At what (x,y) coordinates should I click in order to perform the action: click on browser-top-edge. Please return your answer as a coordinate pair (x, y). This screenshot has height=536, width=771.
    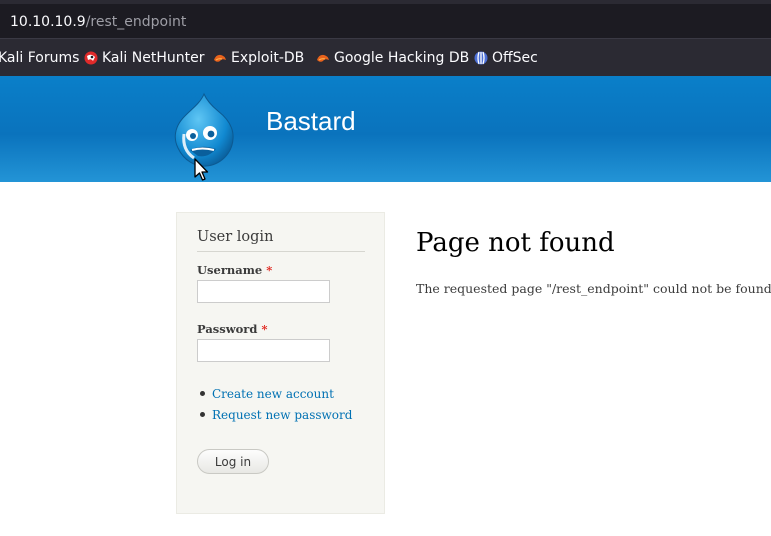
    Looking at the image, I should click on (385, 2).